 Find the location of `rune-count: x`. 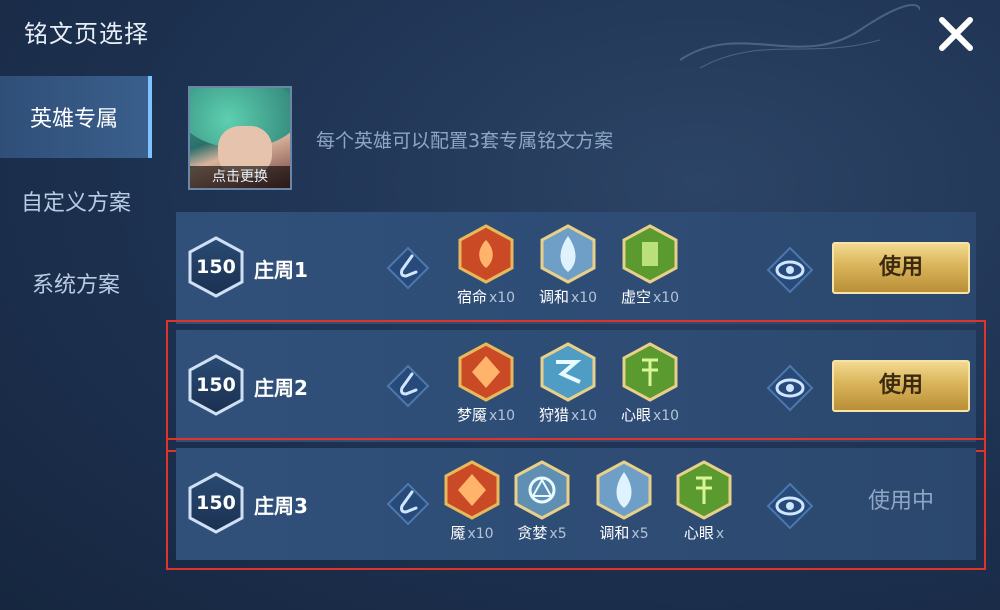

rune-count: x is located at coordinates (720, 534).